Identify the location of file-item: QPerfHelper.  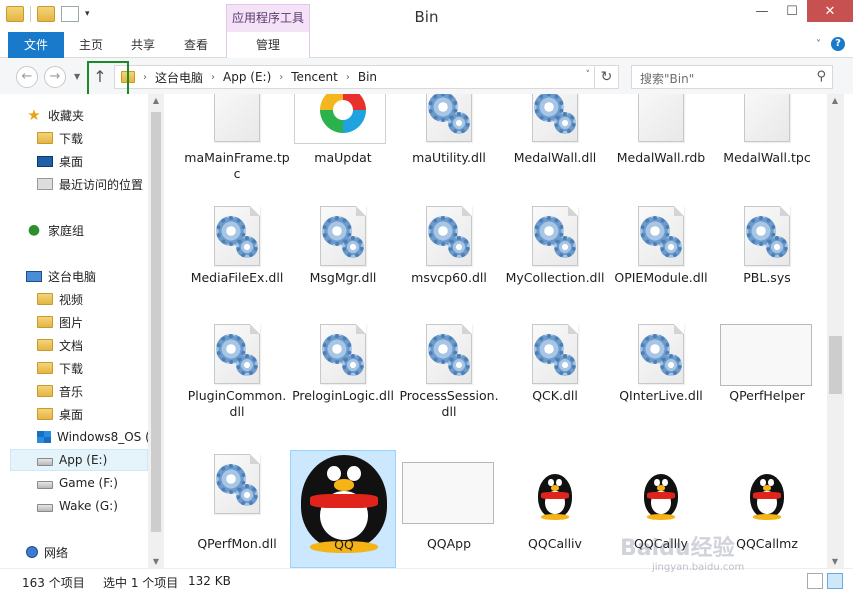
(767, 379).